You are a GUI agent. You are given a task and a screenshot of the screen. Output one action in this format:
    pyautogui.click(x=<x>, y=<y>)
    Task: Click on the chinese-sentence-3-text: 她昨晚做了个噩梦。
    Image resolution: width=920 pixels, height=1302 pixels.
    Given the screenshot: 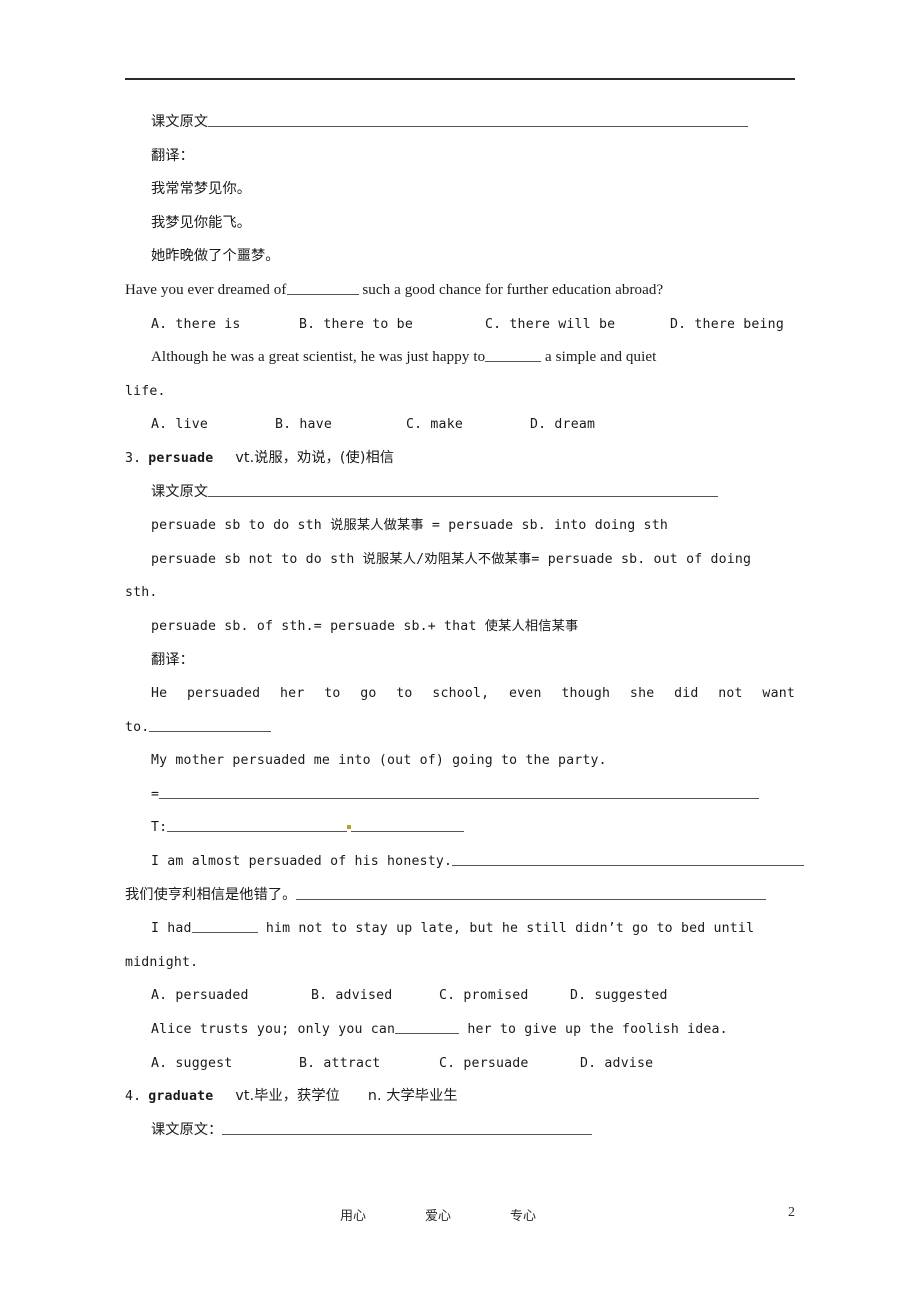 What is the action you would take?
    pyautogui.click(x=215, y=256)
    